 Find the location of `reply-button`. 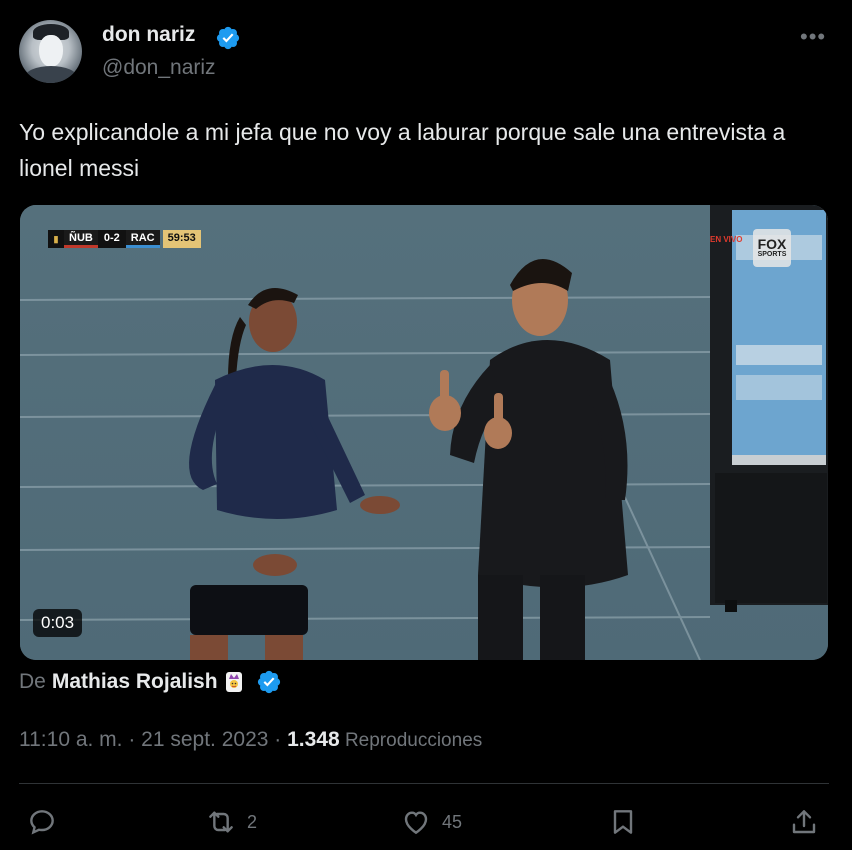

reply-button is located at coordinates (47, 822).